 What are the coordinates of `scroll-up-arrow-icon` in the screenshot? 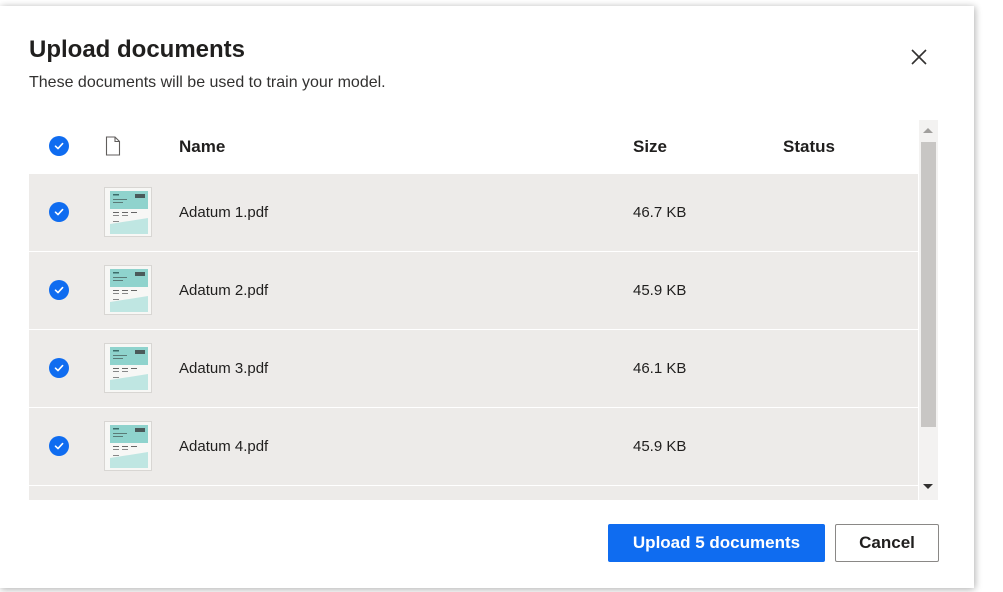 It's located at (928, 130).